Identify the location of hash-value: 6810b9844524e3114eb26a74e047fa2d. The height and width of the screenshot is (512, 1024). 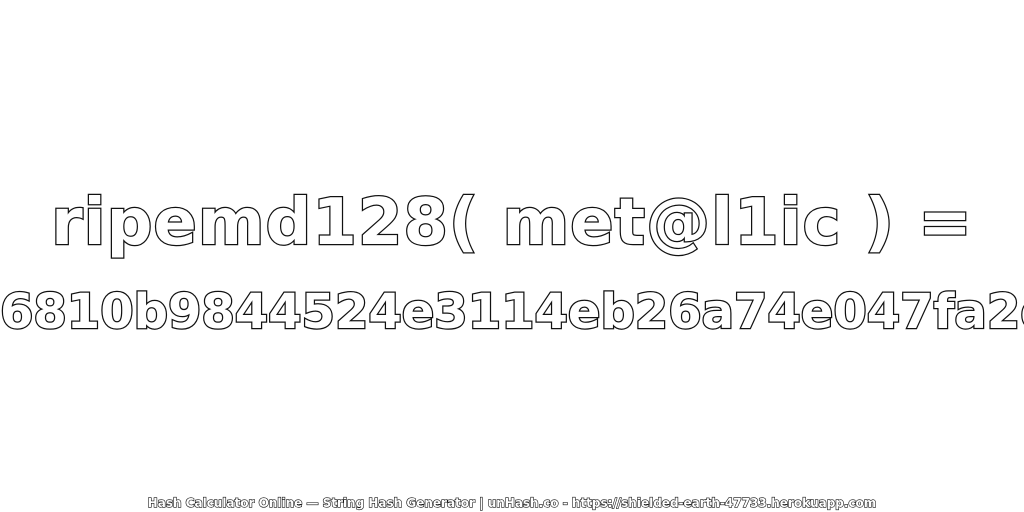
(512, 312).